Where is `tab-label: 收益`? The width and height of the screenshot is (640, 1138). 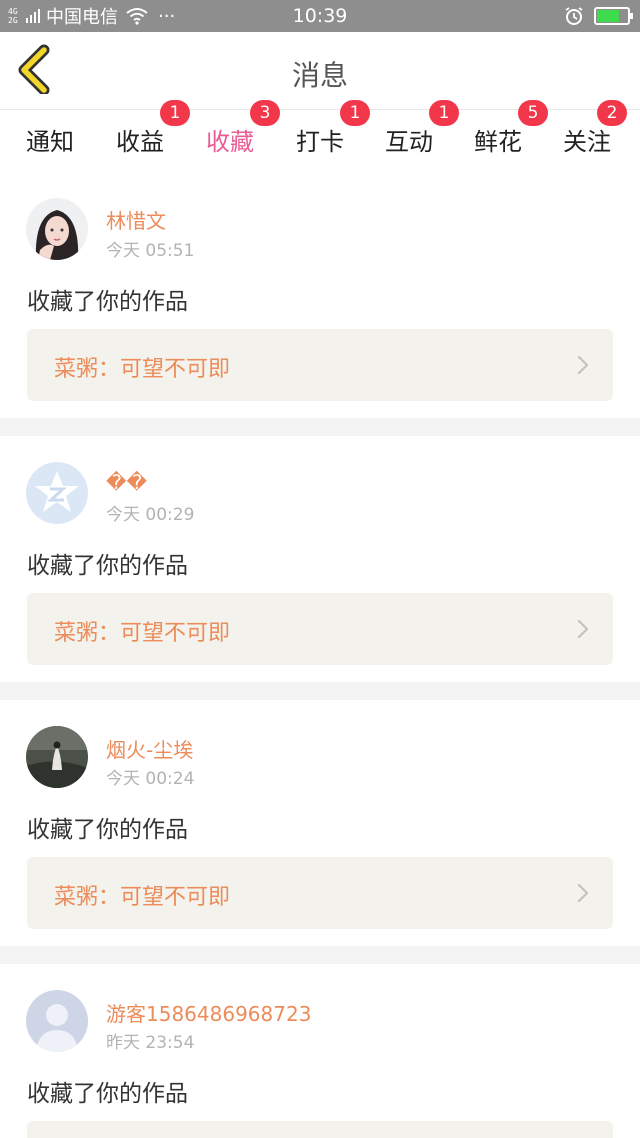
tab-label: 收益 is located at coordinates (140, 142).